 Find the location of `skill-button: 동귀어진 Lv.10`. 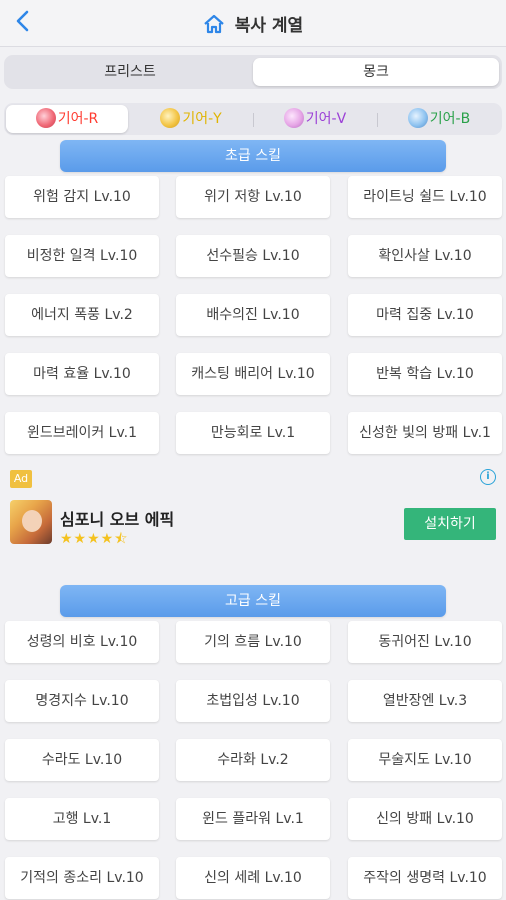

skill-button: 동귀어진 Lv.10 is located at coordinates (425, 642).